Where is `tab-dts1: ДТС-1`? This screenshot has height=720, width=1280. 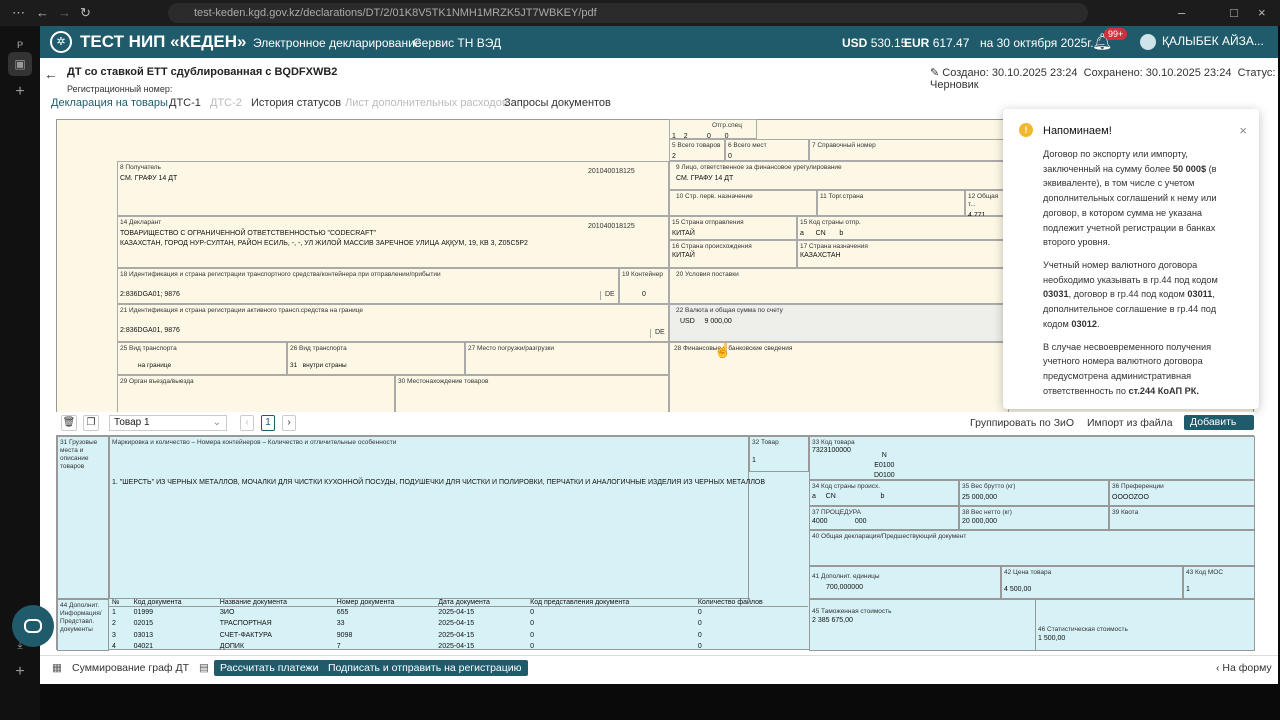
tab-dts1: ДТС-1 is located at coordinates (185, 103).